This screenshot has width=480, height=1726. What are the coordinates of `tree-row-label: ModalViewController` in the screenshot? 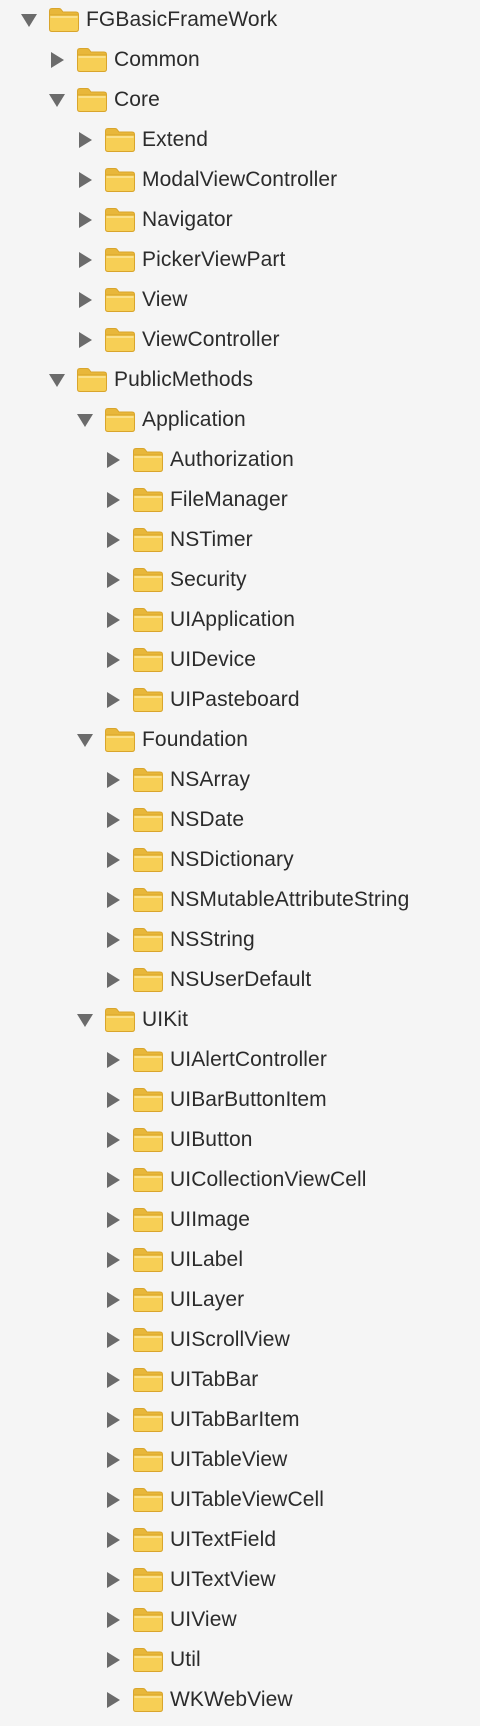 It's located at (240, 179).